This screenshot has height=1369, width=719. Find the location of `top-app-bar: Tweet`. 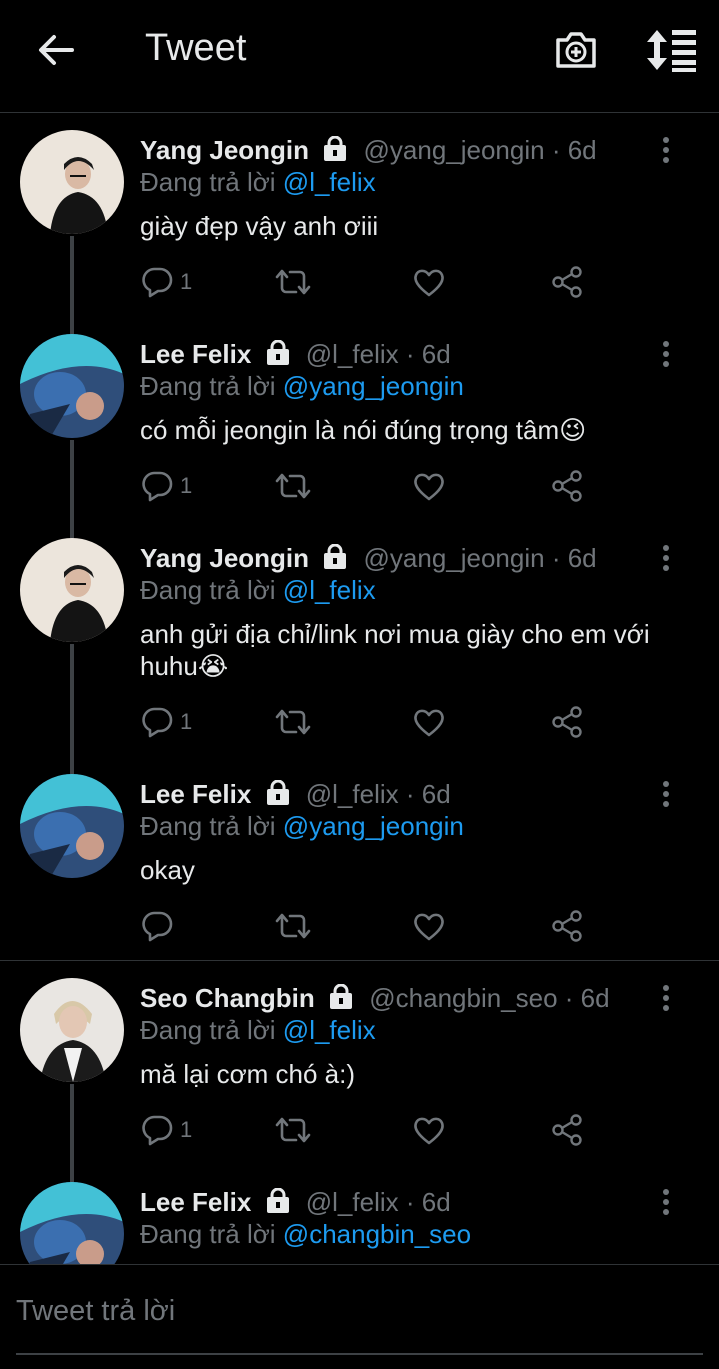

top-app-bar: Tweet is located at coordinates (359, 56).